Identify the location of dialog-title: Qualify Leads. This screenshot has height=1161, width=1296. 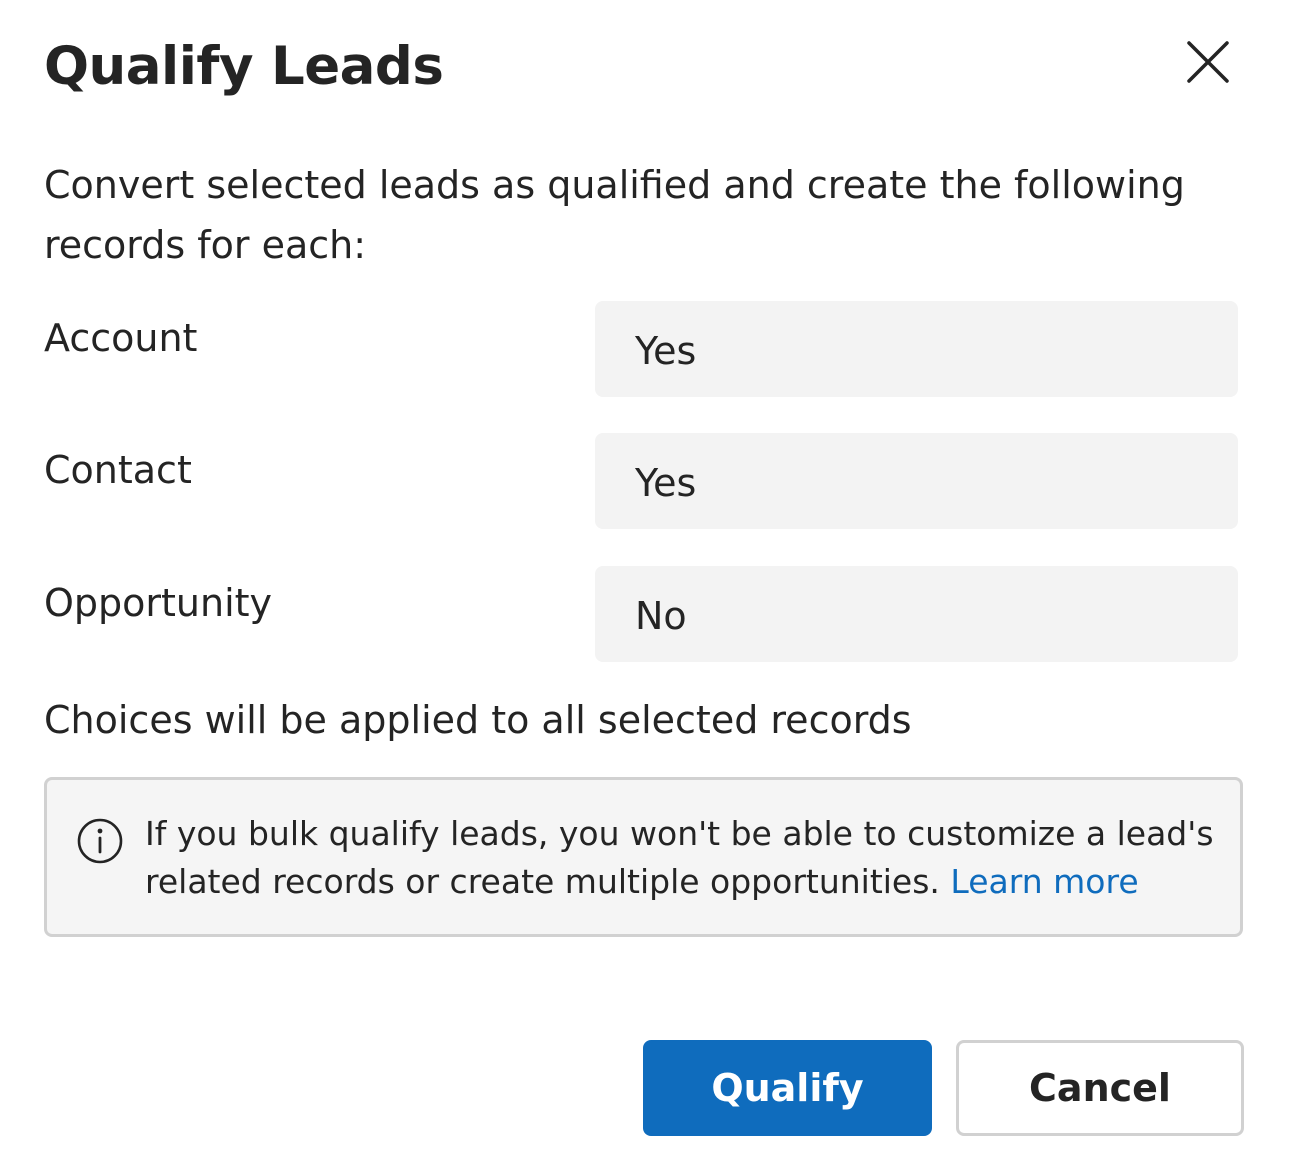
(244, 66).